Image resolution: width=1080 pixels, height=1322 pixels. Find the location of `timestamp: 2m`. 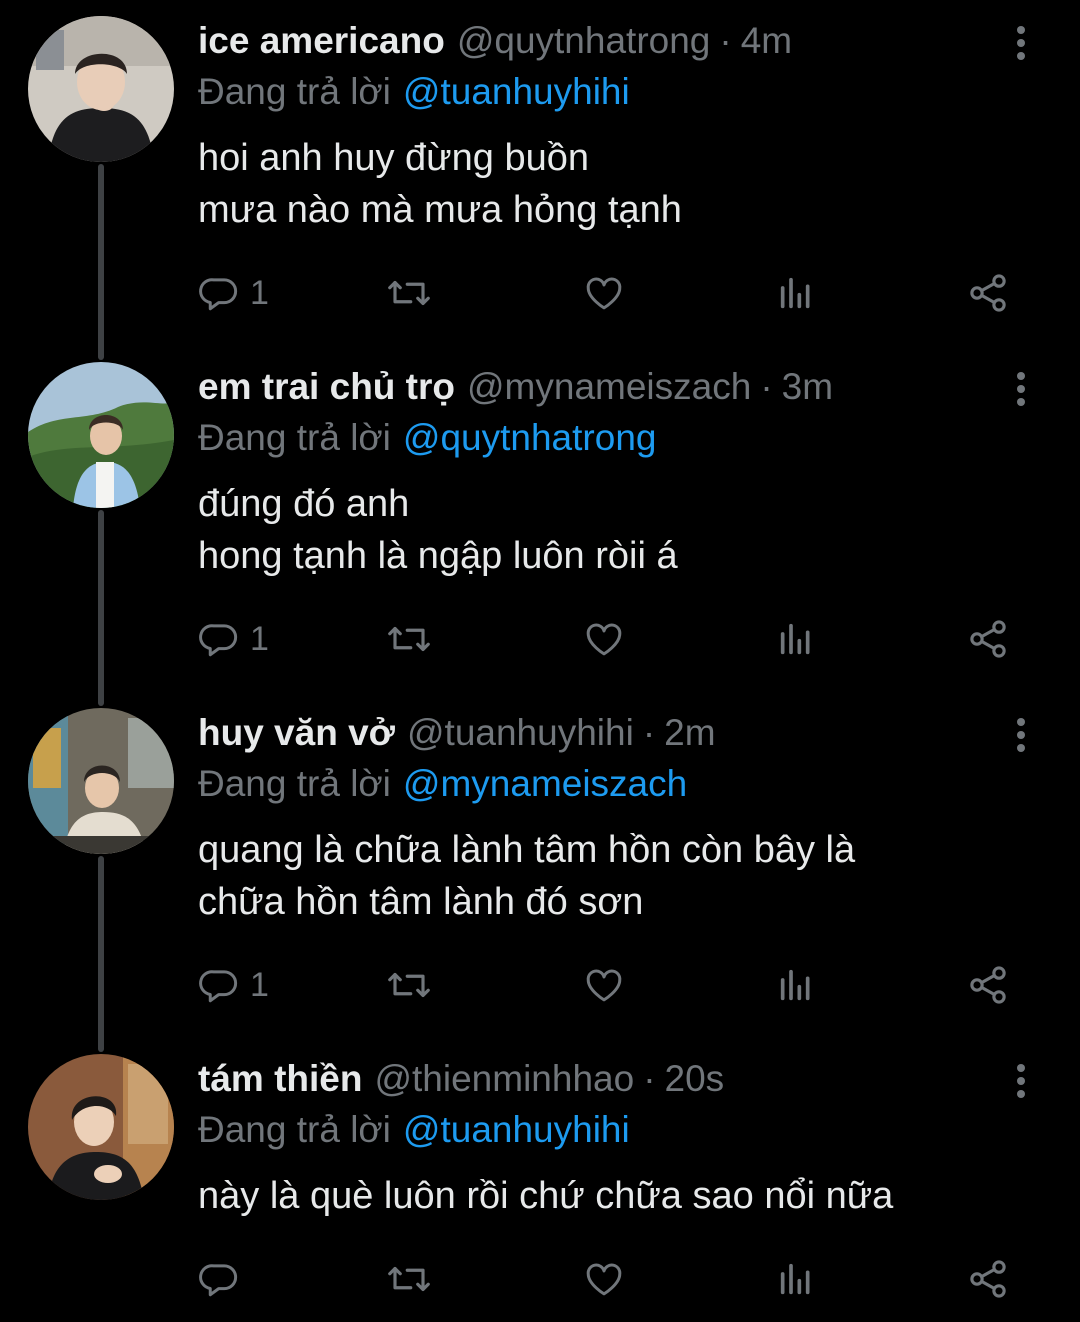

timestamp: 2m is located at coordinates (689, 733).